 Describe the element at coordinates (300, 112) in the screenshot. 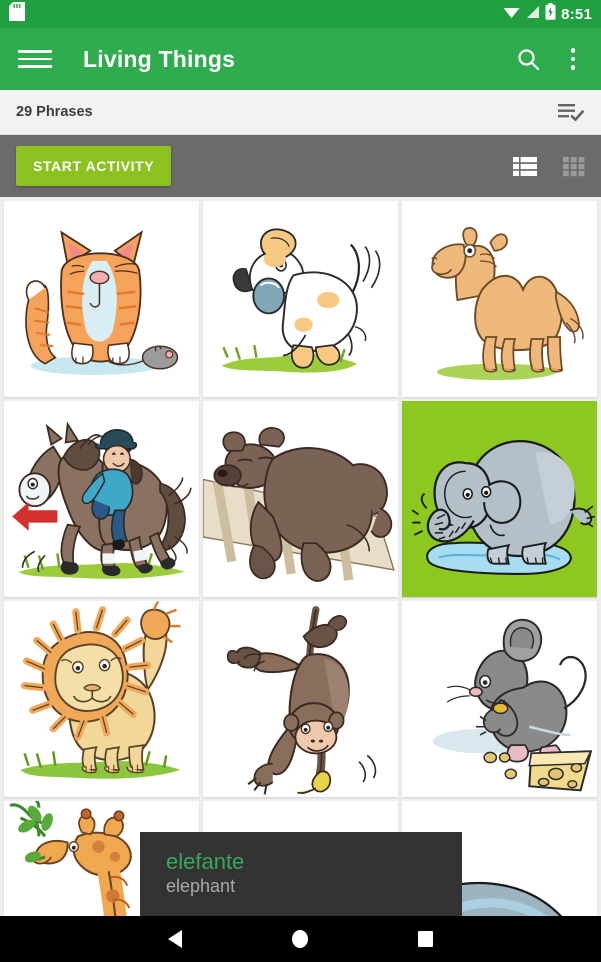

I see `phrase-count-bar: 29 Phrases` at that location.